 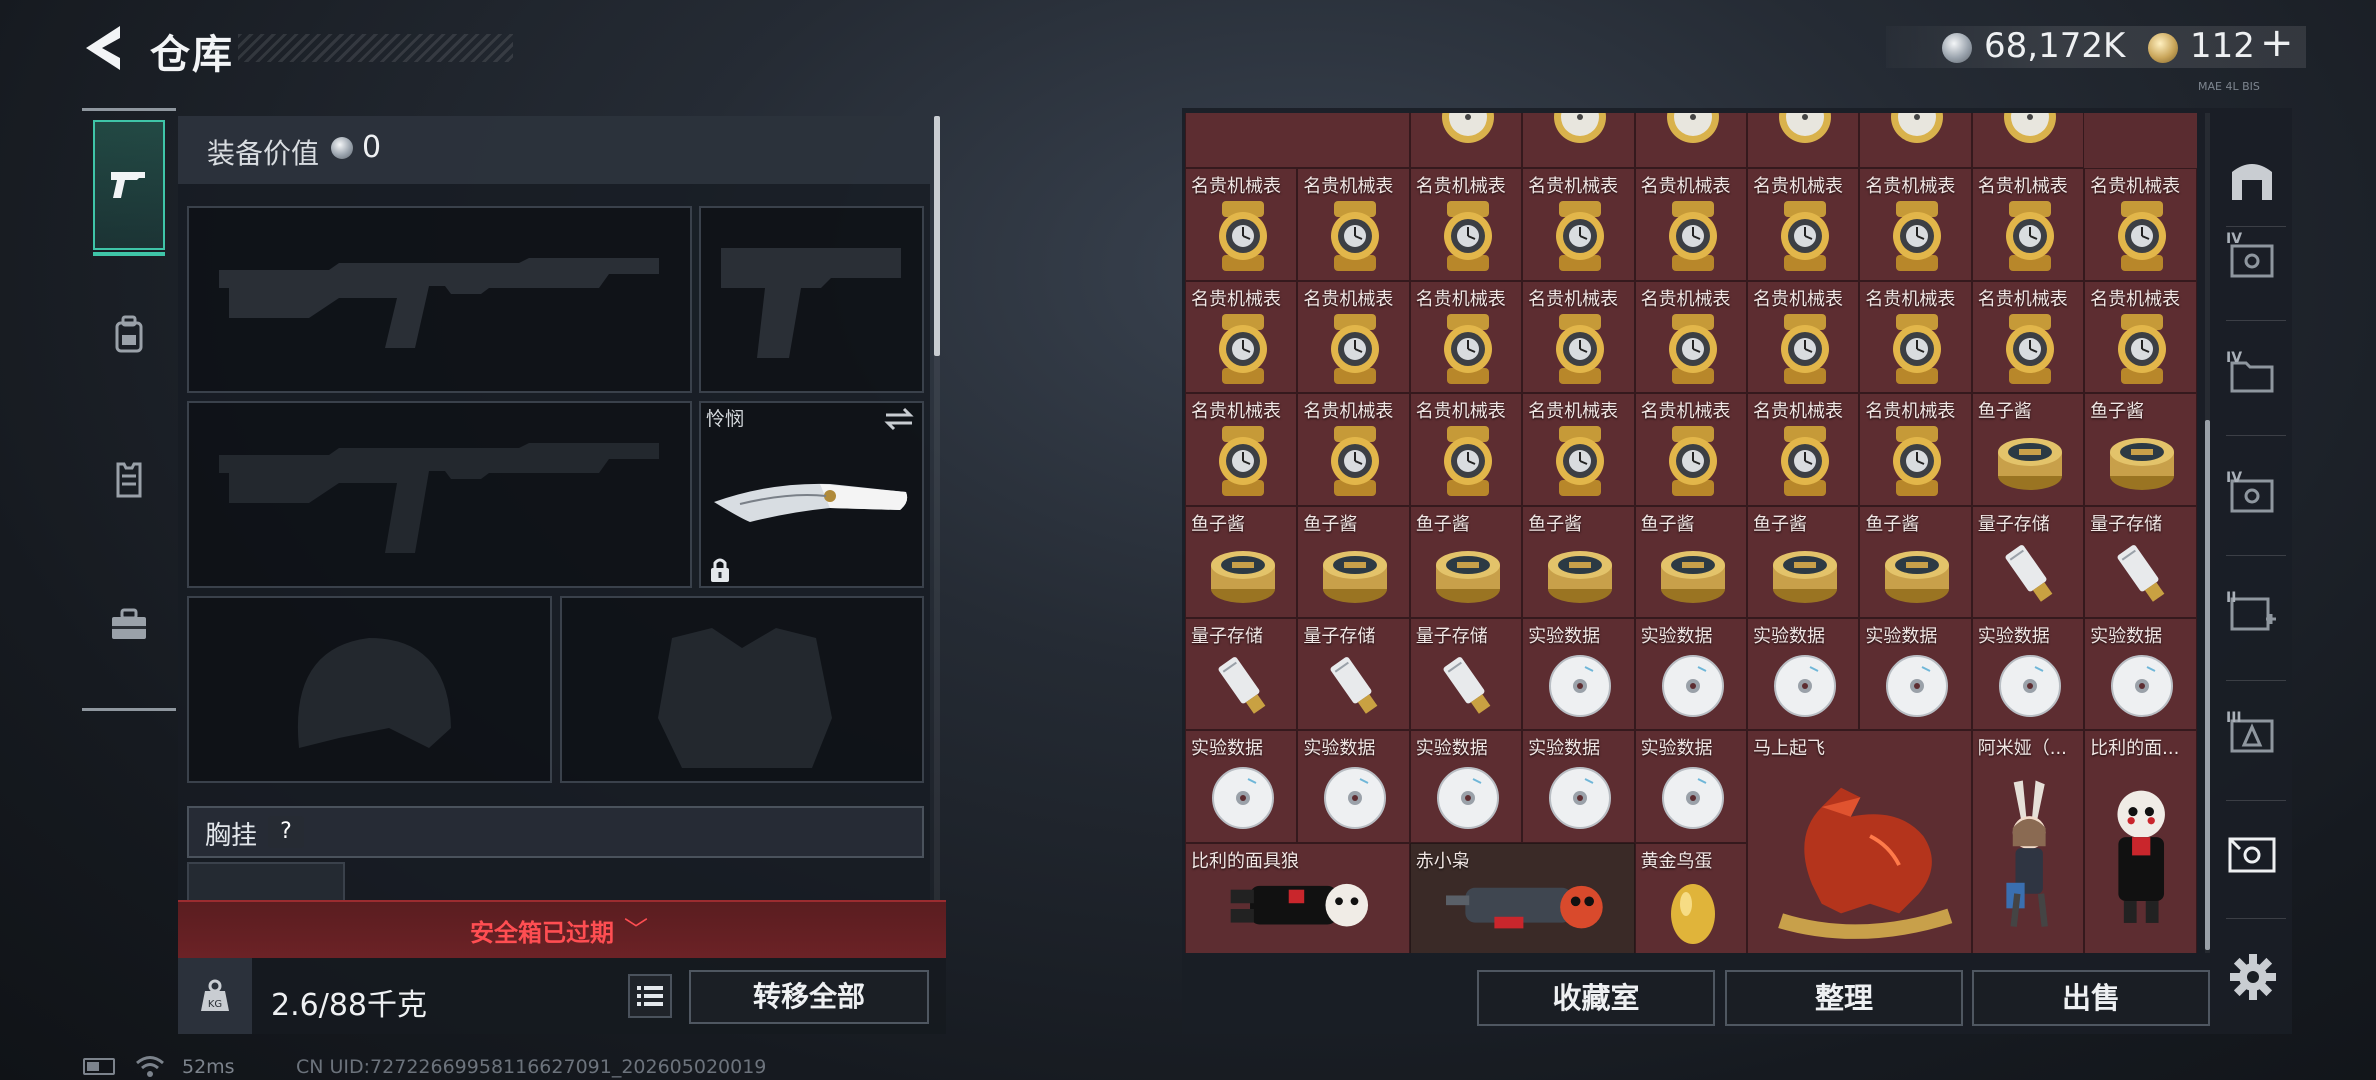 I want to click on storage-box-tab-active, so click(x=2252, y=855).